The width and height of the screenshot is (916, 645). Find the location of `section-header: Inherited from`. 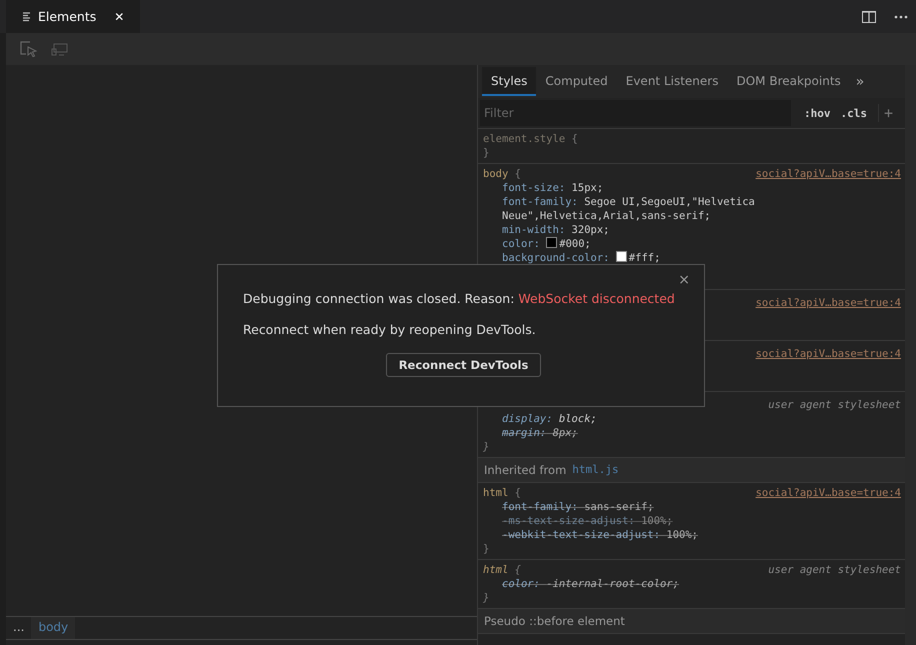

section-header: Inherited from is located at coordinates (525, 470).